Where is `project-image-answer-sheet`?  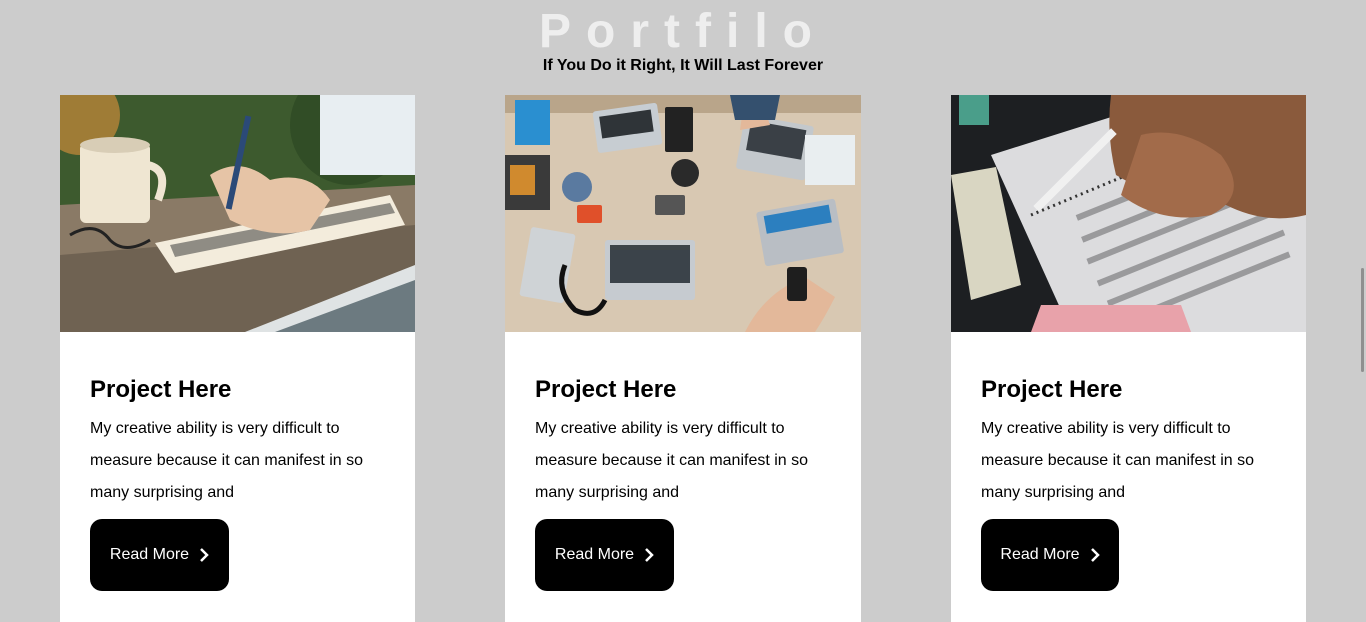
project-image-answer-sheet is located at coordinates (1128, 213).